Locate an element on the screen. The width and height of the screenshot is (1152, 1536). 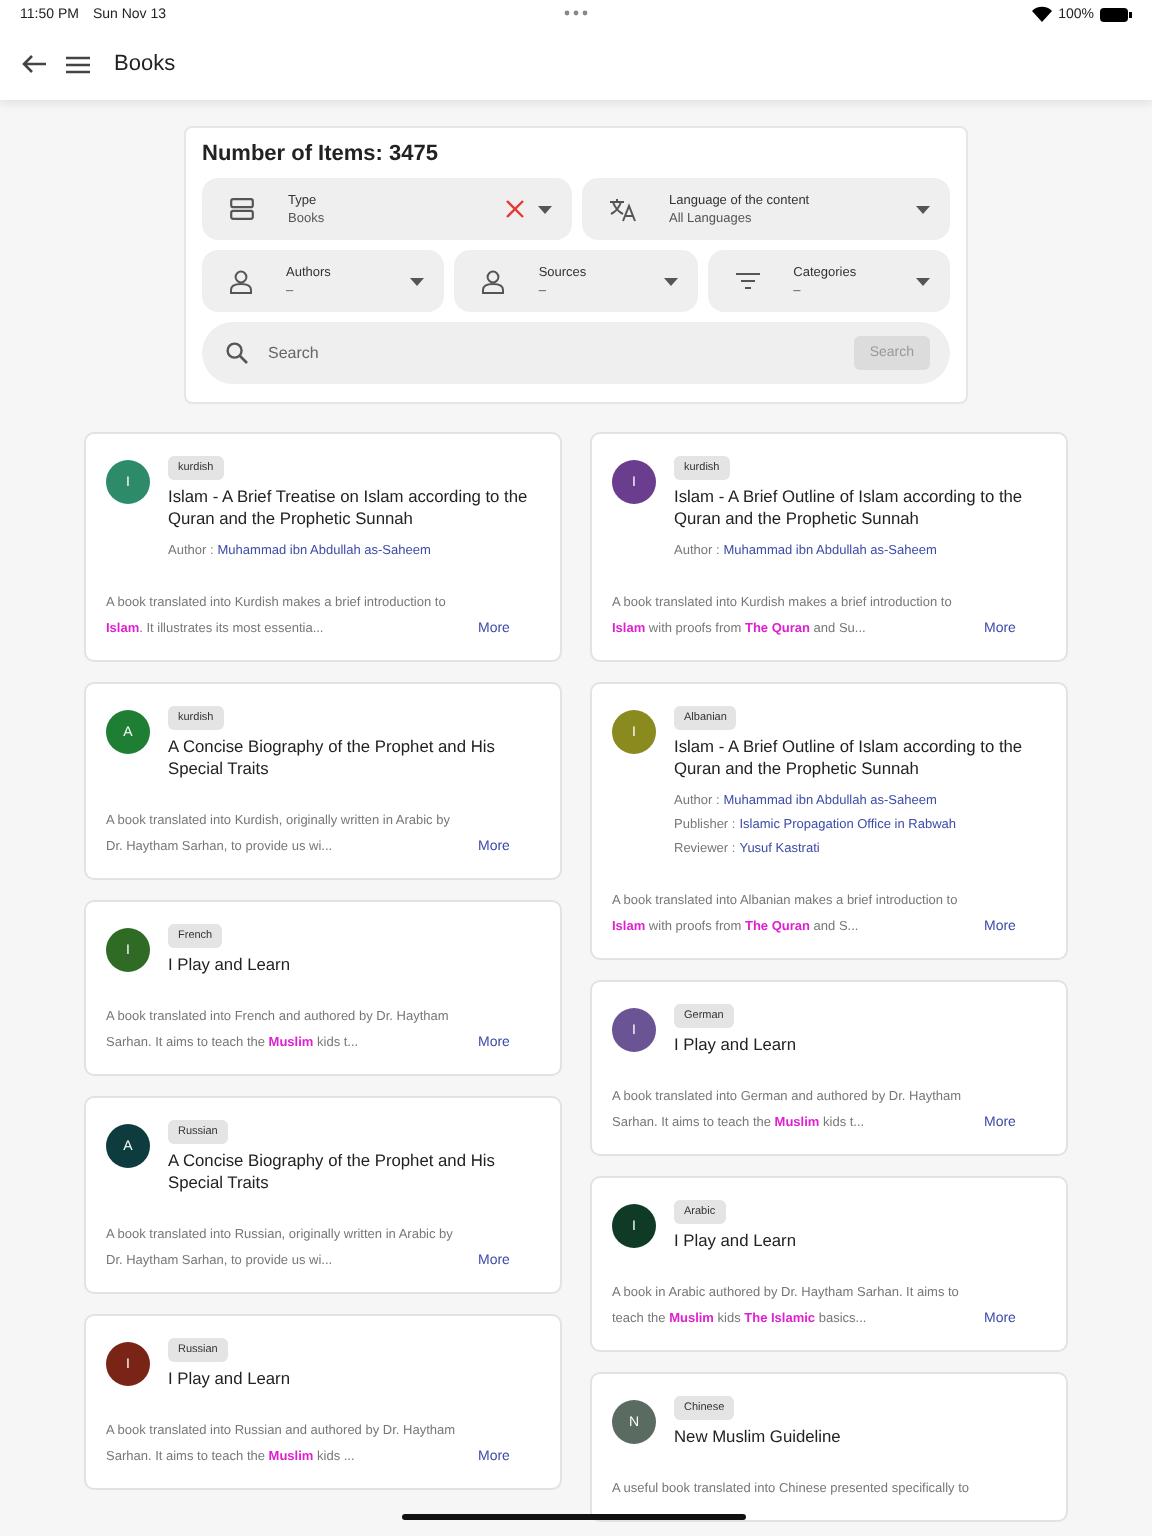
clear-icon is located at coordinates (514, 209).